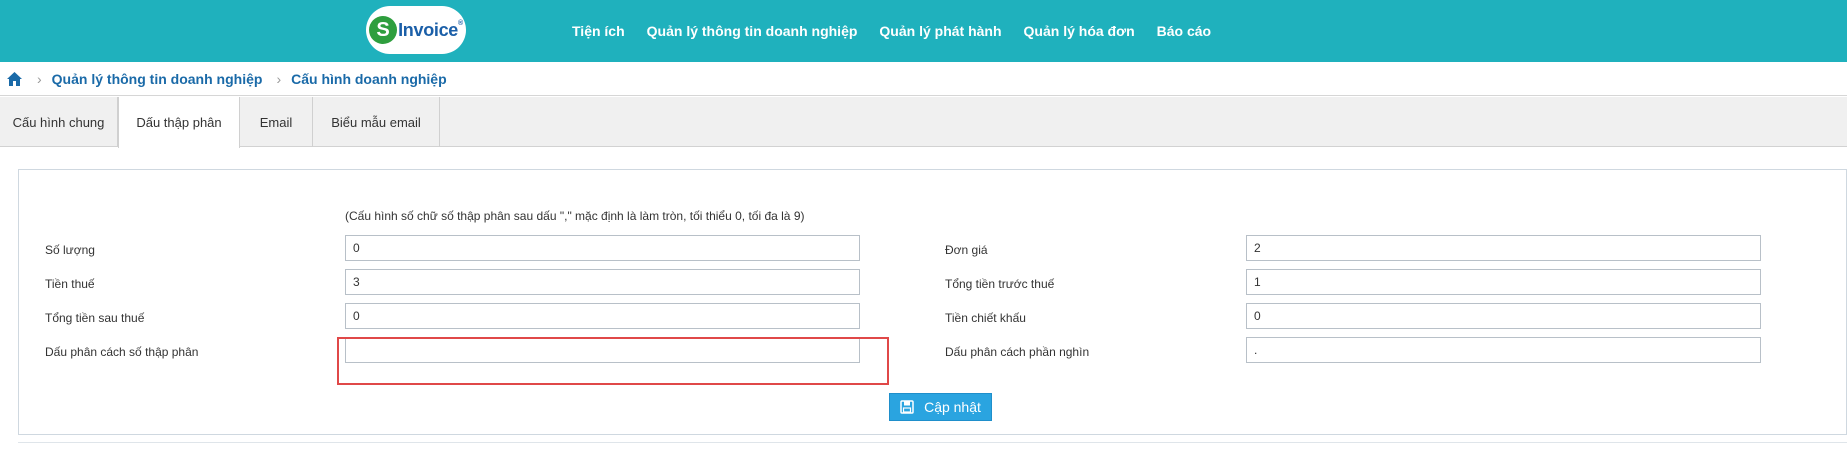  Describe the element at coordinates (157, 79) in the screenshot. I see `breadcrumb-item-quan-ly-thong-tin: Quản lý thông tin doanh nghiệp` at that location.